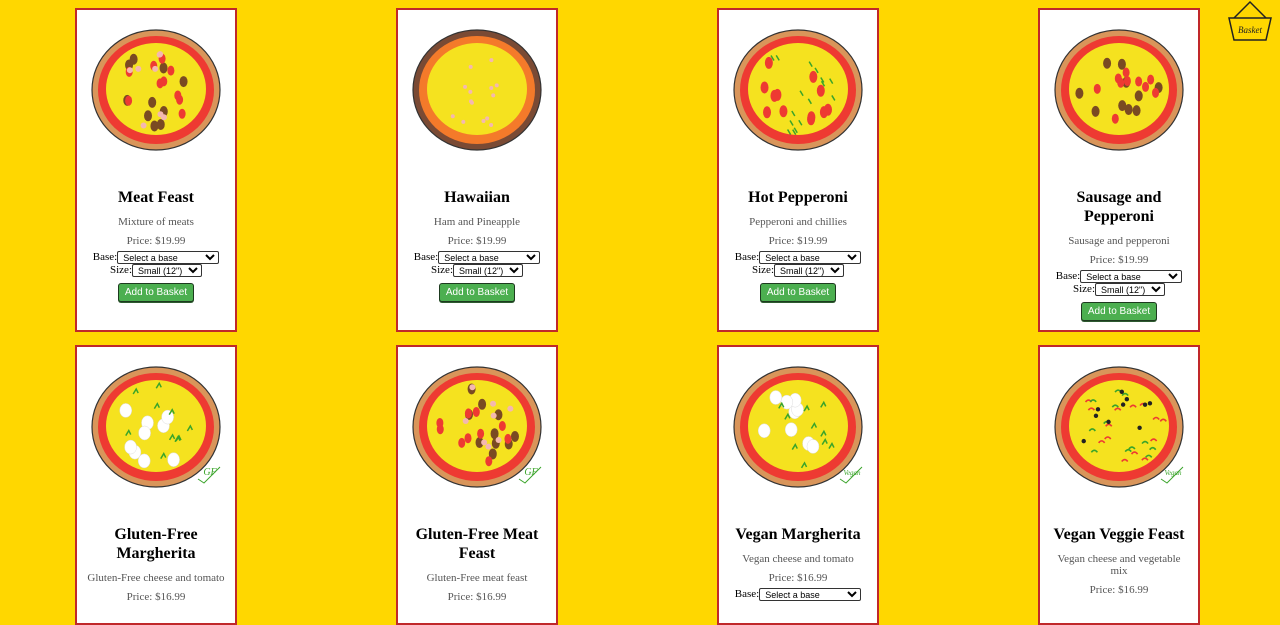 This screenshot has height=625, width=1280. What do you see at coordinates (156, 197) in the screenshot?
I see `product-name: Meat Feast` at bounding box center [156, 197].